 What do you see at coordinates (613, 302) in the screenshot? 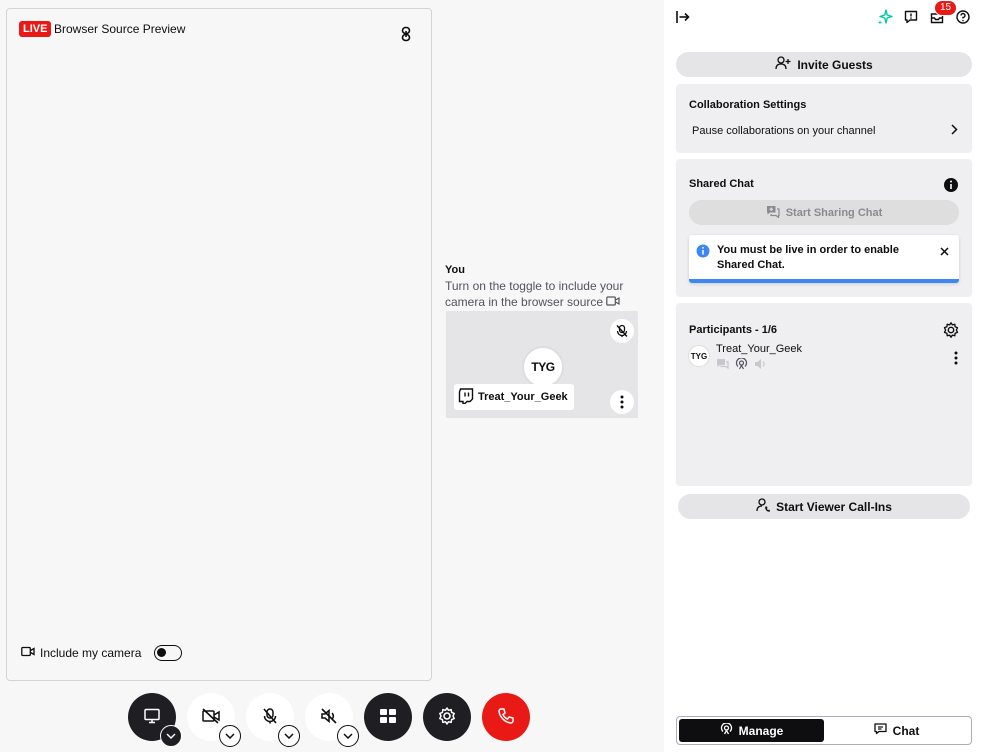
I see `camera-small-icon` at bounding box center [613, 302].